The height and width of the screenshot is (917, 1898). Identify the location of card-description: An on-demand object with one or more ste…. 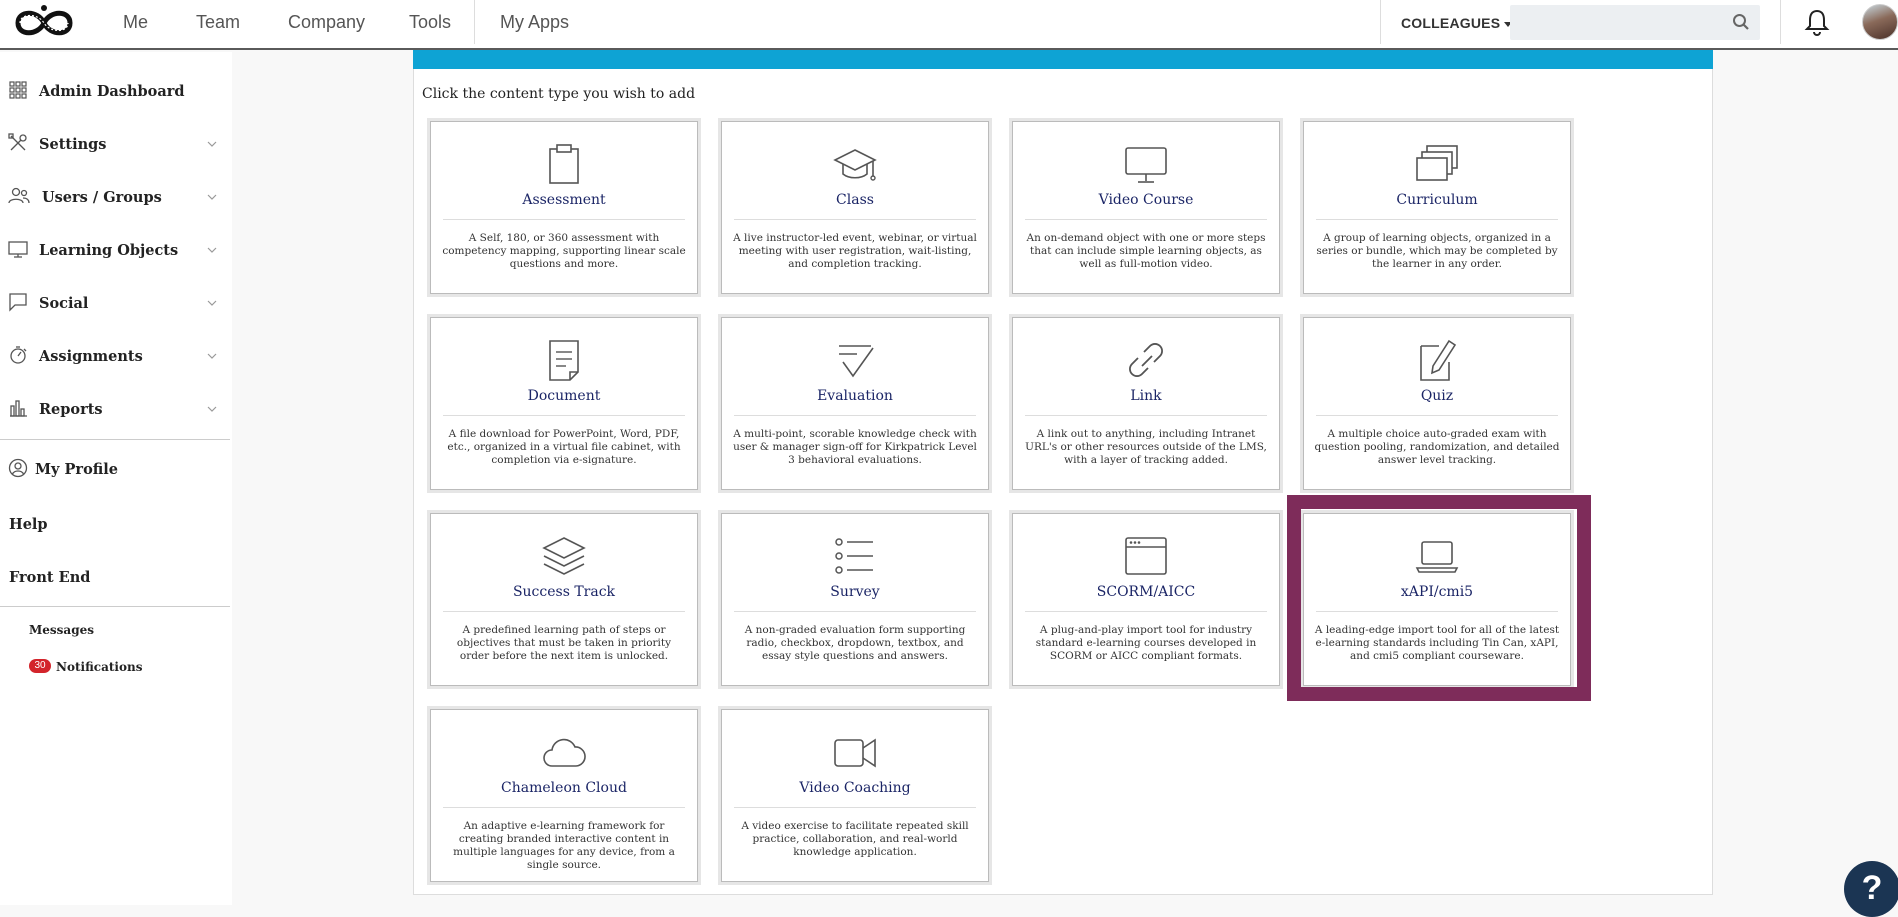
(1146, 251).